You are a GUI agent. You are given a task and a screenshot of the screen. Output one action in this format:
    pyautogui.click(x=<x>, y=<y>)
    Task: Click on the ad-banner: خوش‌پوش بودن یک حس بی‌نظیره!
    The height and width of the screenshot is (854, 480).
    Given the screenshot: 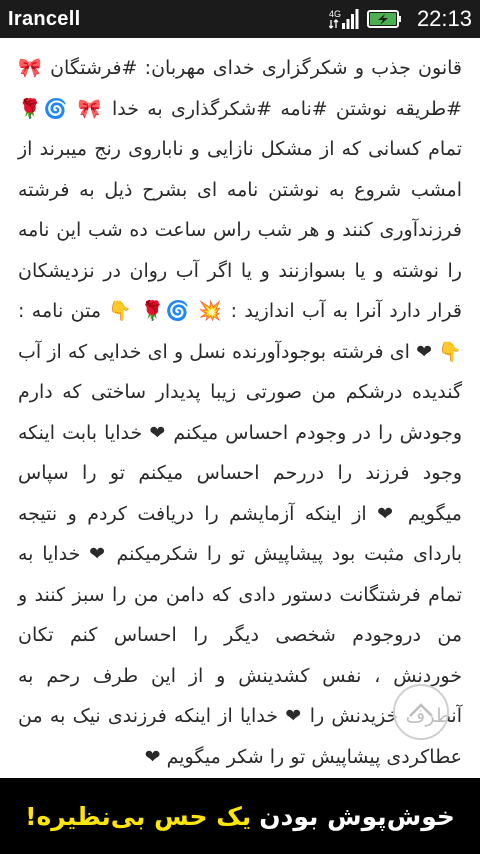 What is the action you would take?
    pyautogui.click(x=240, y=816)
    